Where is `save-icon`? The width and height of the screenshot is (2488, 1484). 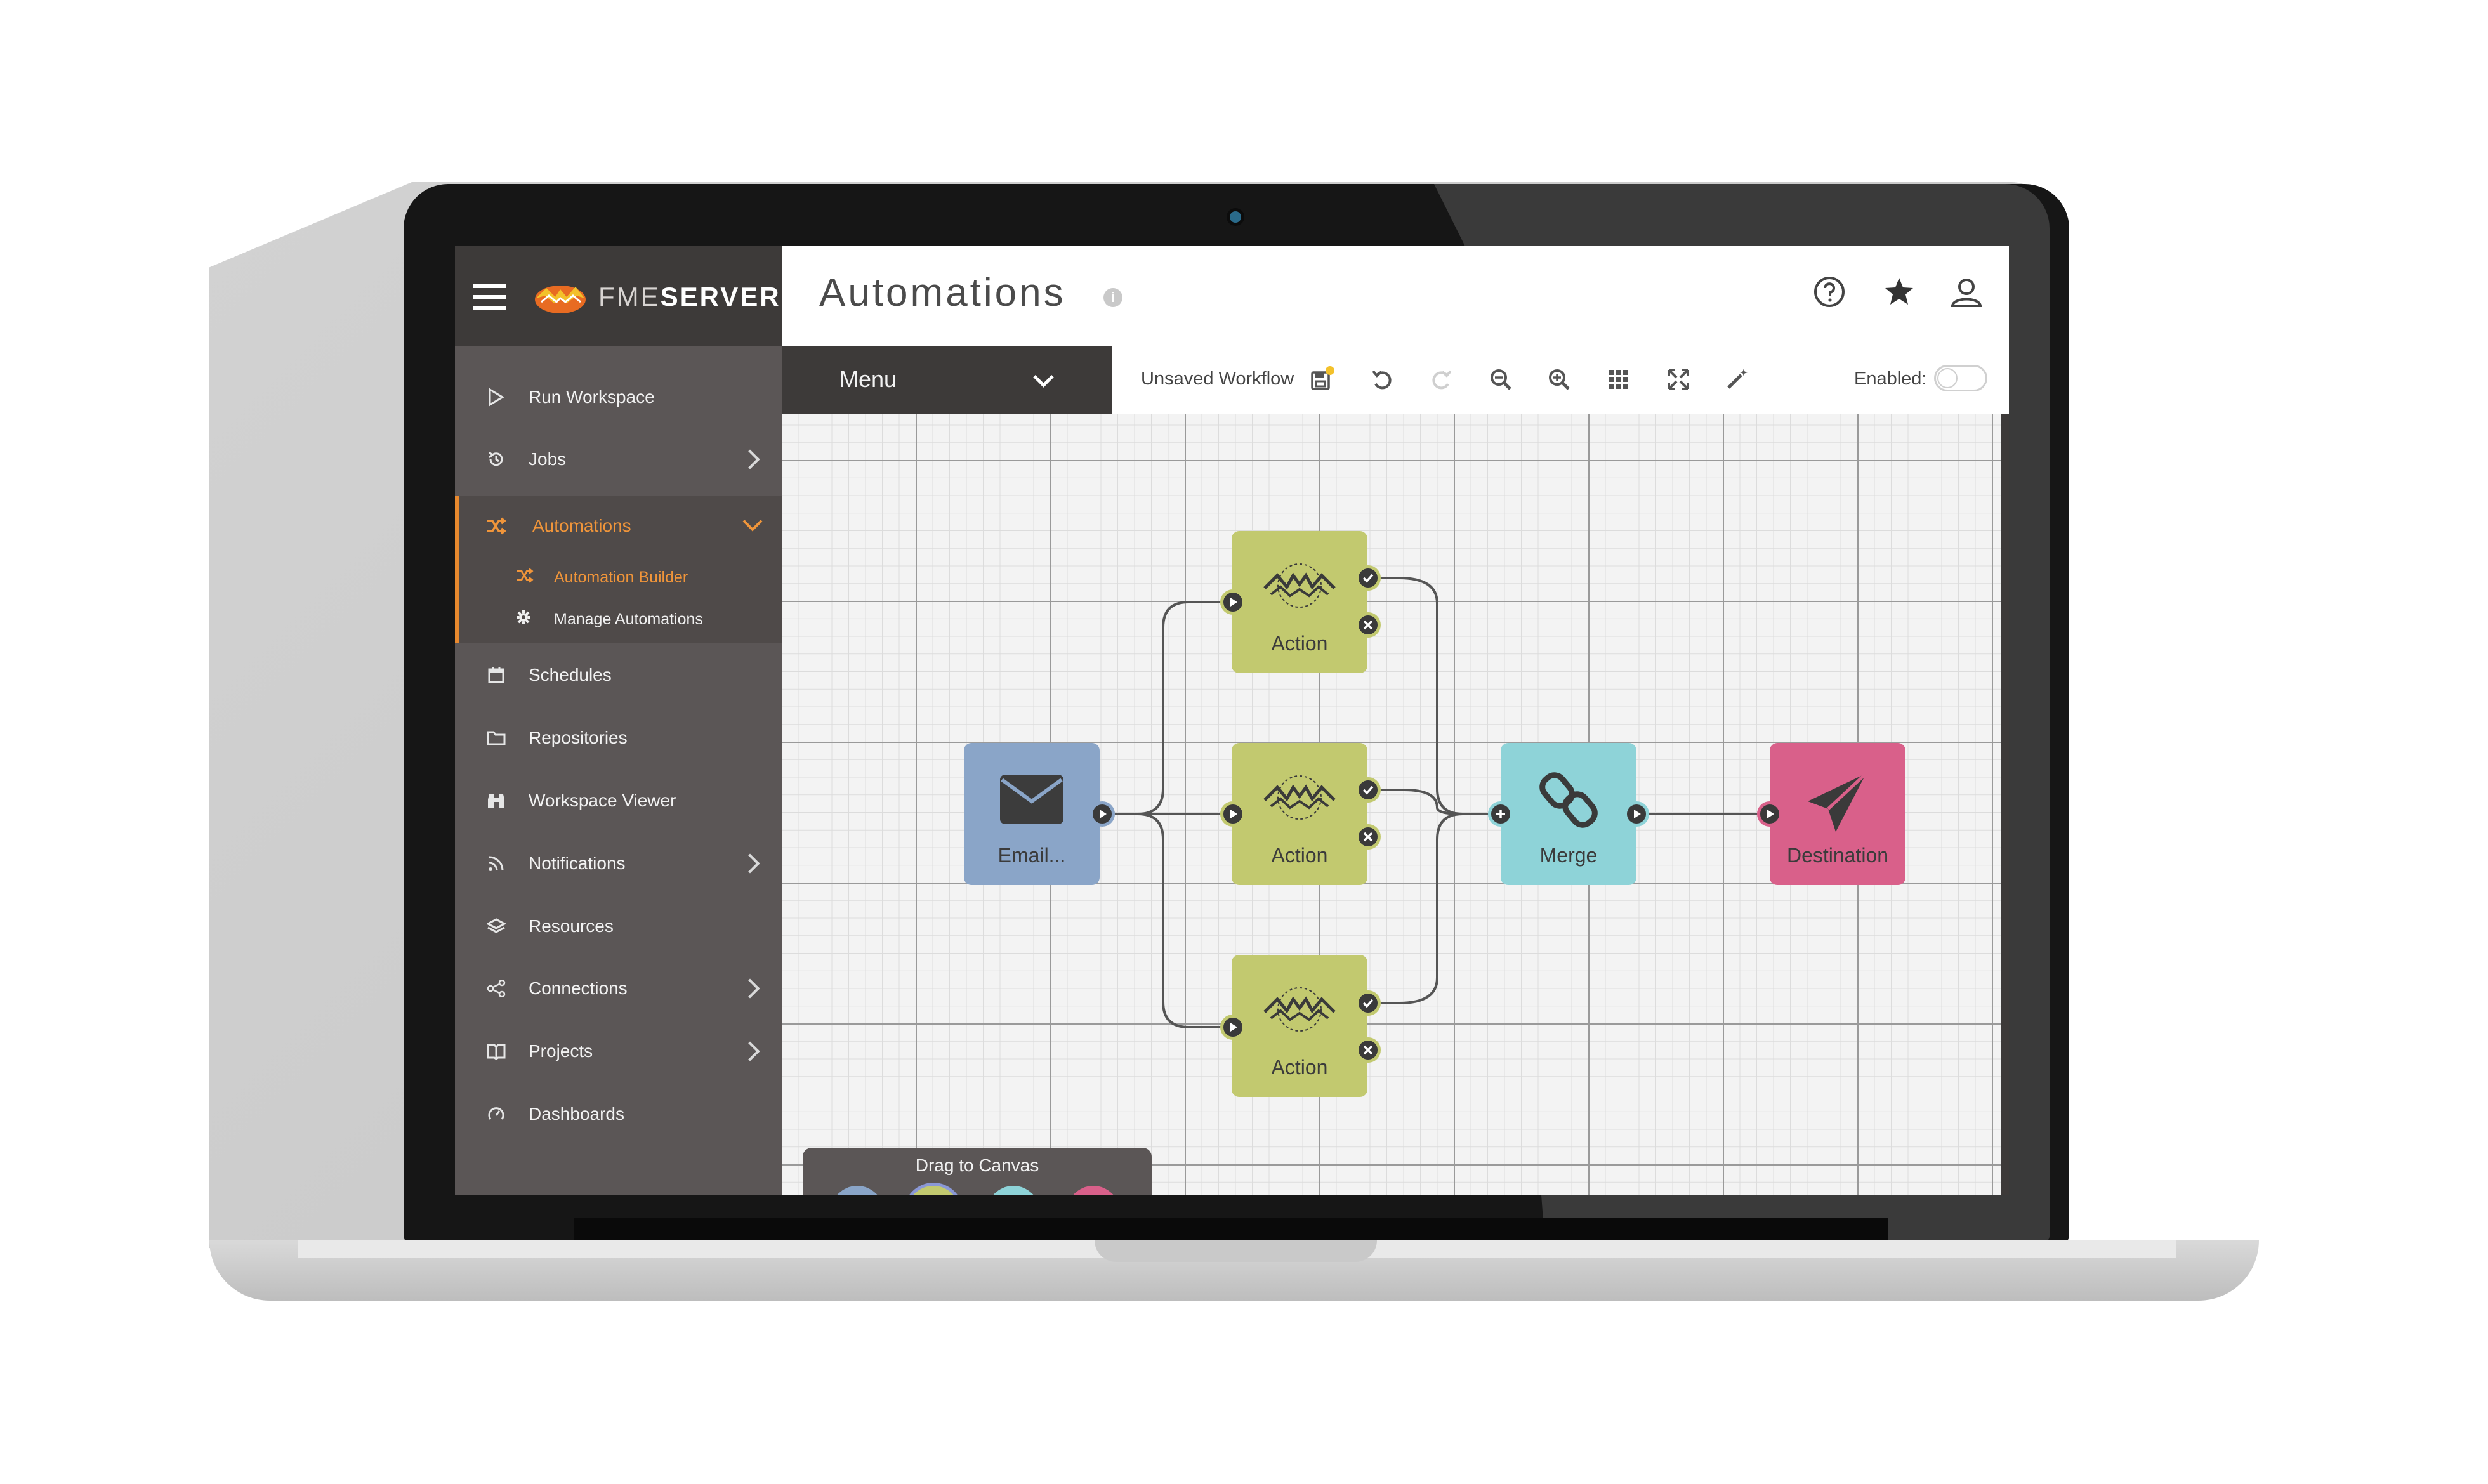 save-icon is located at coordinates (1321, 380).